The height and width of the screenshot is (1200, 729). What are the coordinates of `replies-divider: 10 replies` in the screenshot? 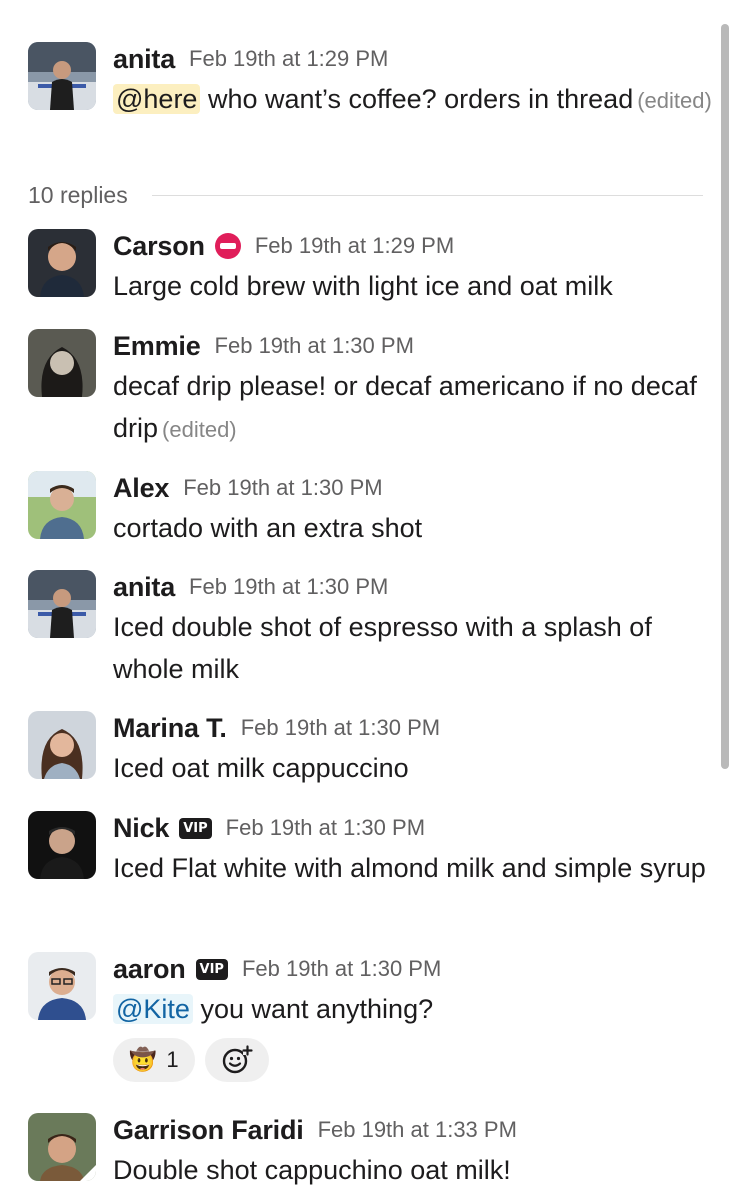 It's located at (365, 195).